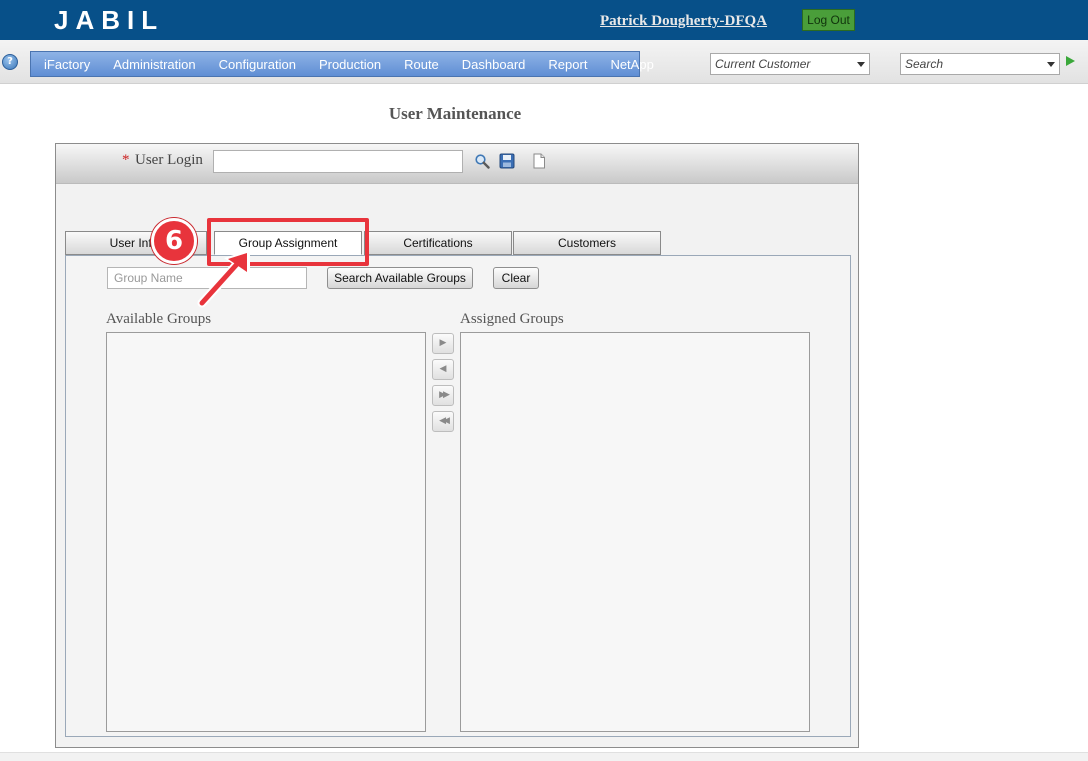 The height and width of the screenshot is (761, 1088). I want to click on tab-certifications: Certifications, so click(438, 243).